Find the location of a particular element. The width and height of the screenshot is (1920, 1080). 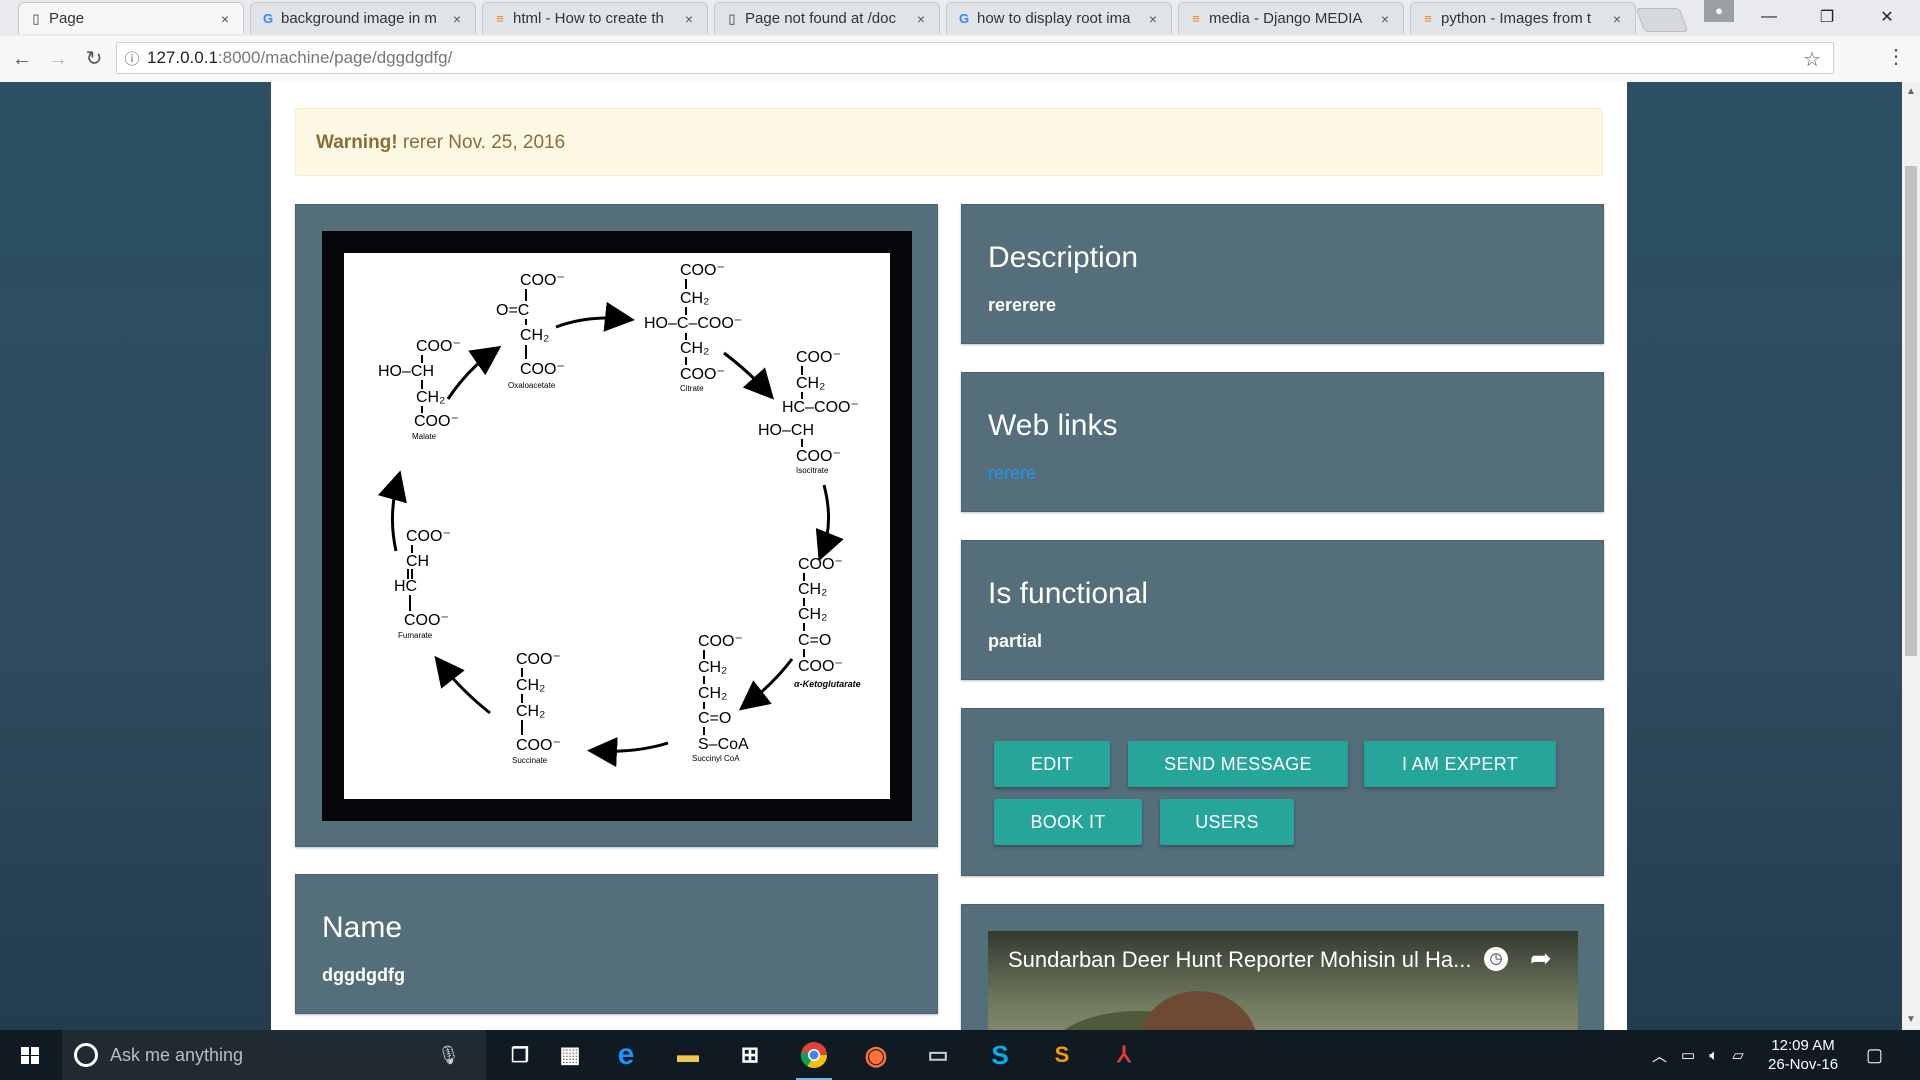

arrow-fumarate-malate is located at coordinates (392, 511).